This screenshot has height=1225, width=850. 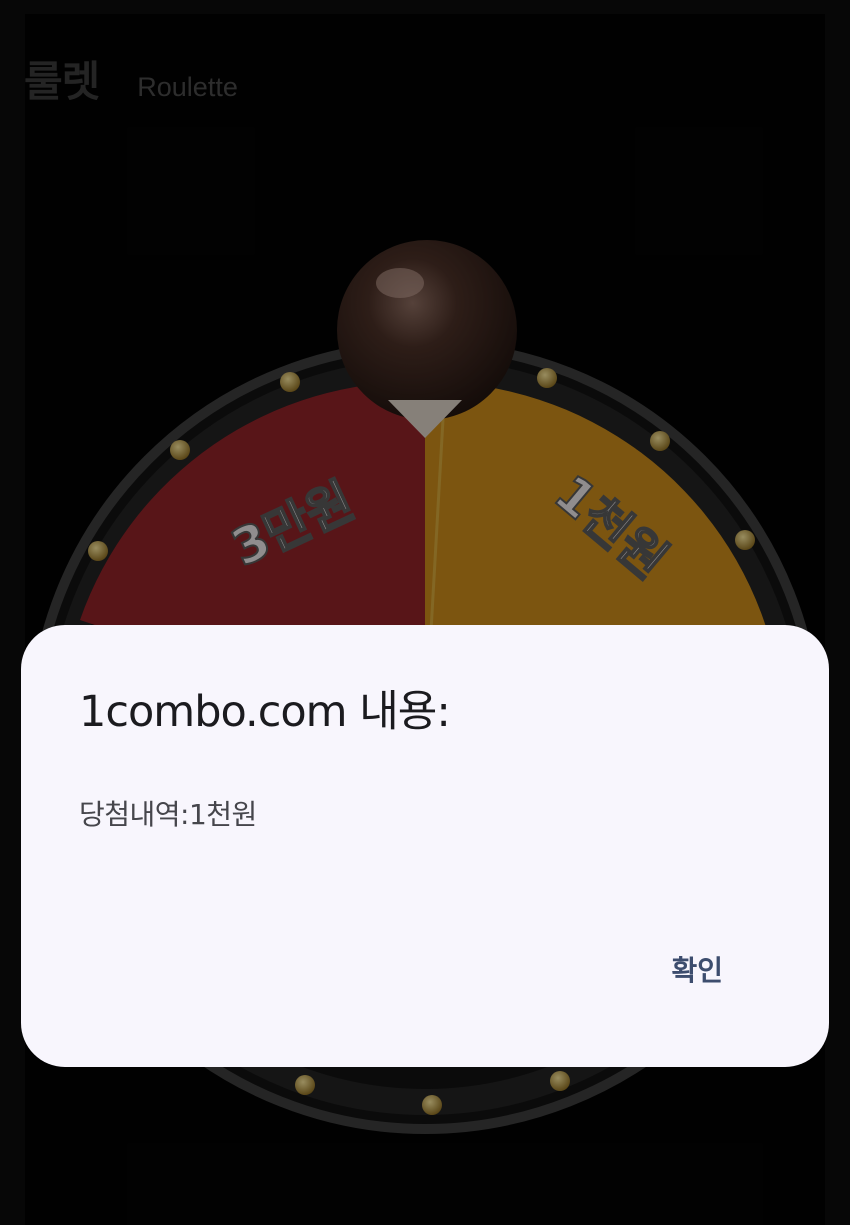 What do you see at coordinates (697, 969) in the screenshot?
I see `confirm-button: 확인` at bounding box center [697, 969].